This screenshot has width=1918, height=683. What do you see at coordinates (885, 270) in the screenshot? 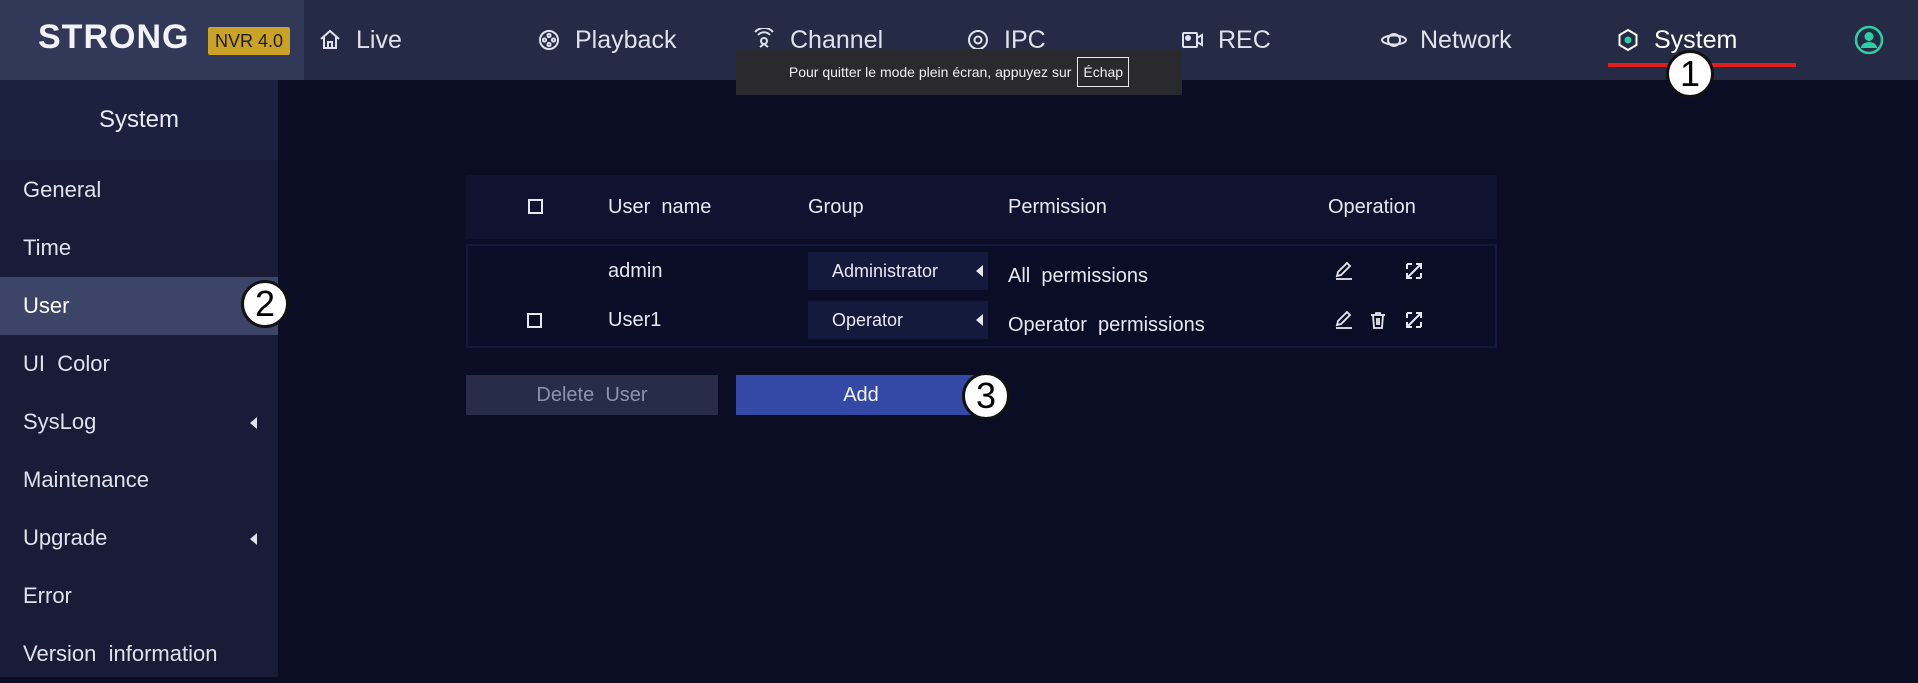
I see `group-select-value: Administrator` at bounding box center [885, 270].